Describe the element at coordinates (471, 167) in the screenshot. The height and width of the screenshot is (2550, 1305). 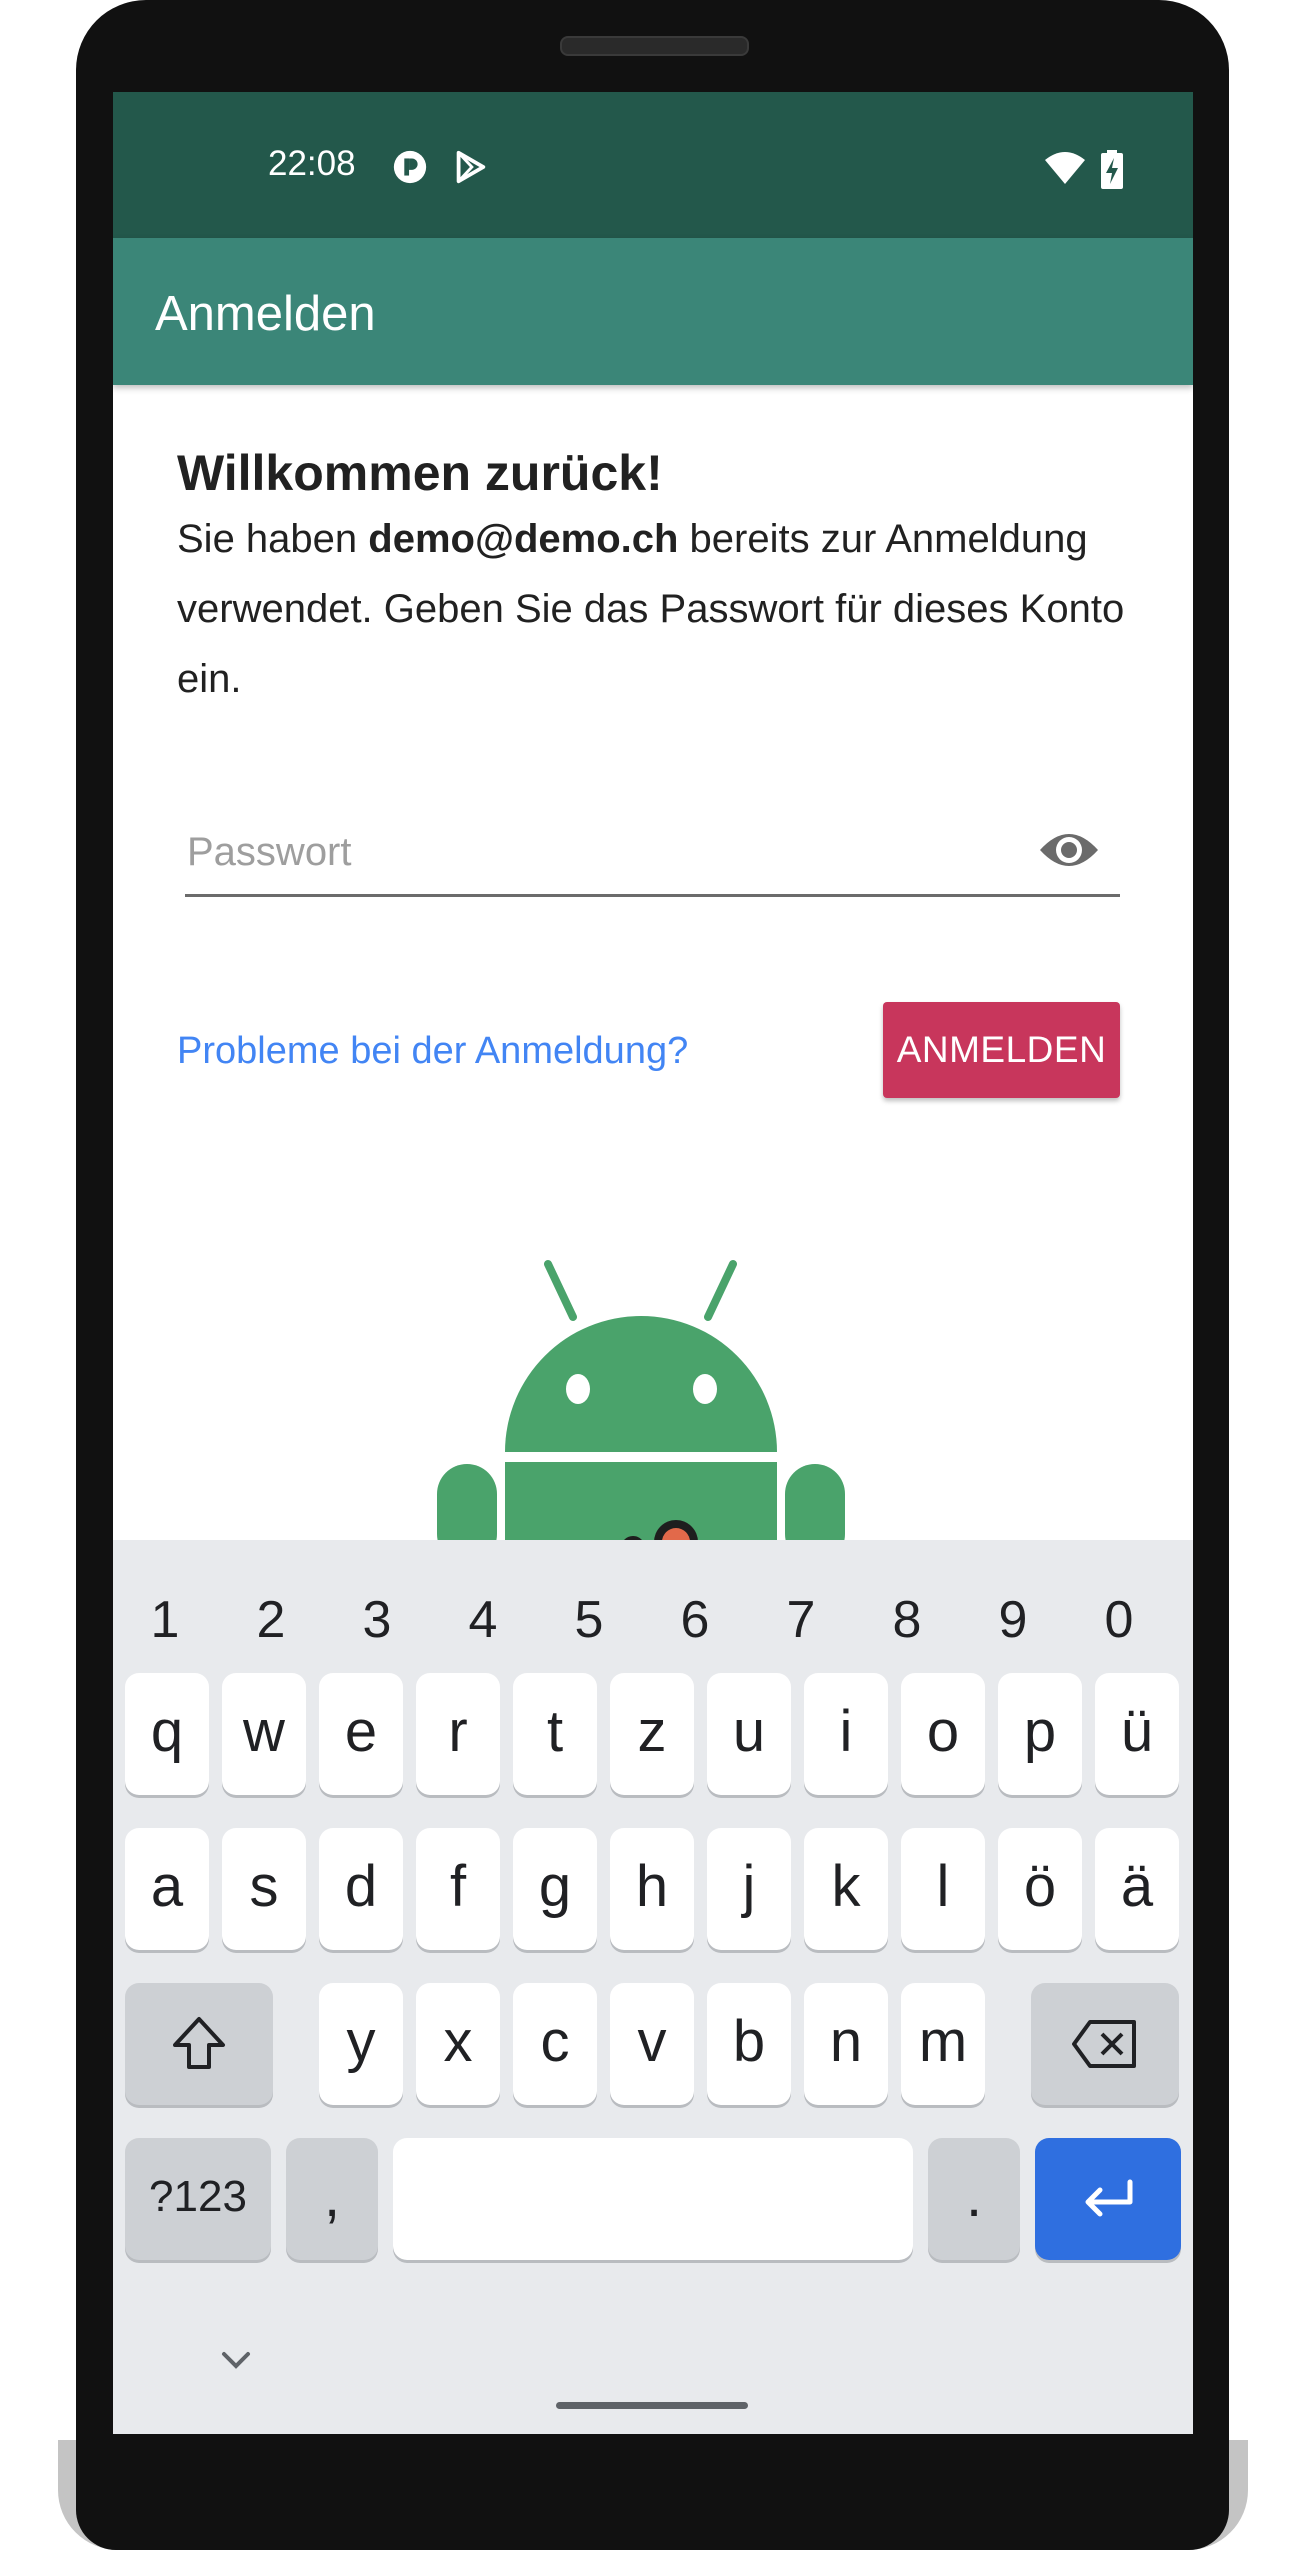
I see `play-store-icon` at that location.